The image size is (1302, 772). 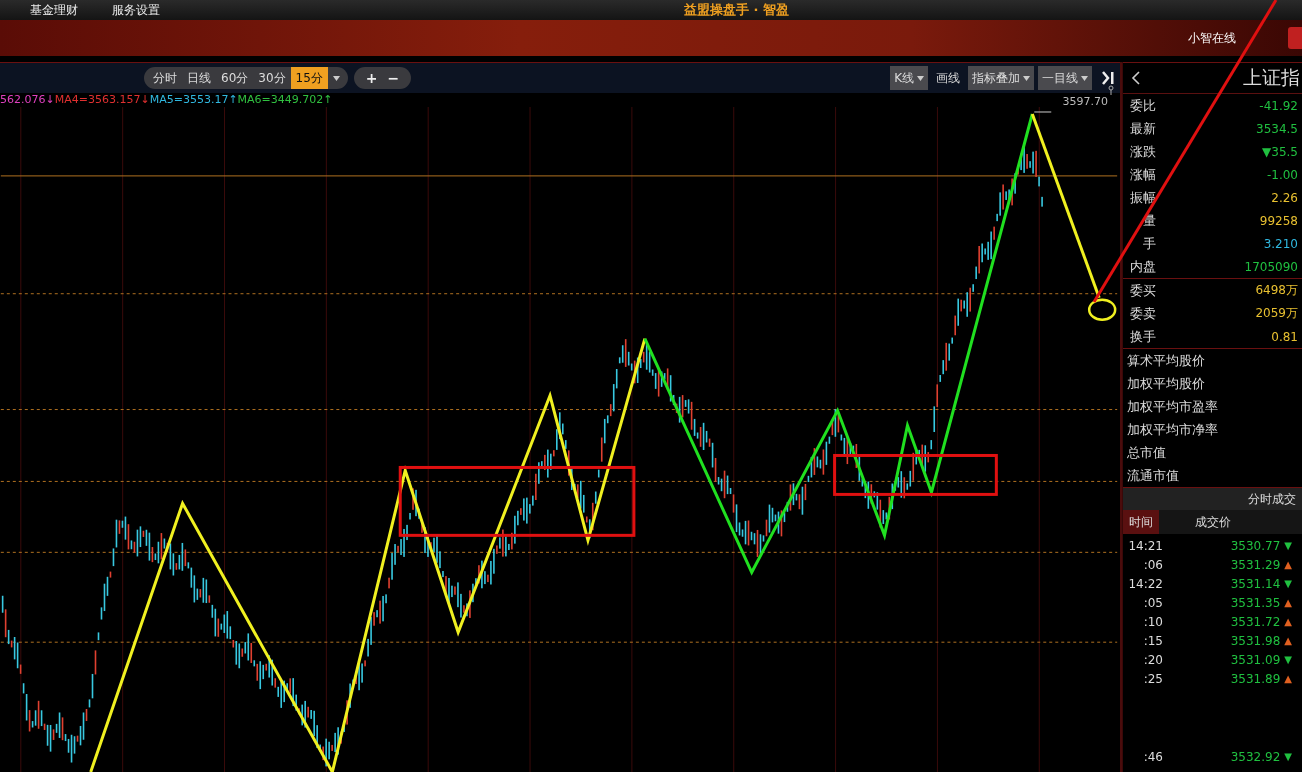 I want to click on stat-label: 委卖, so click(x=1142, y=313).